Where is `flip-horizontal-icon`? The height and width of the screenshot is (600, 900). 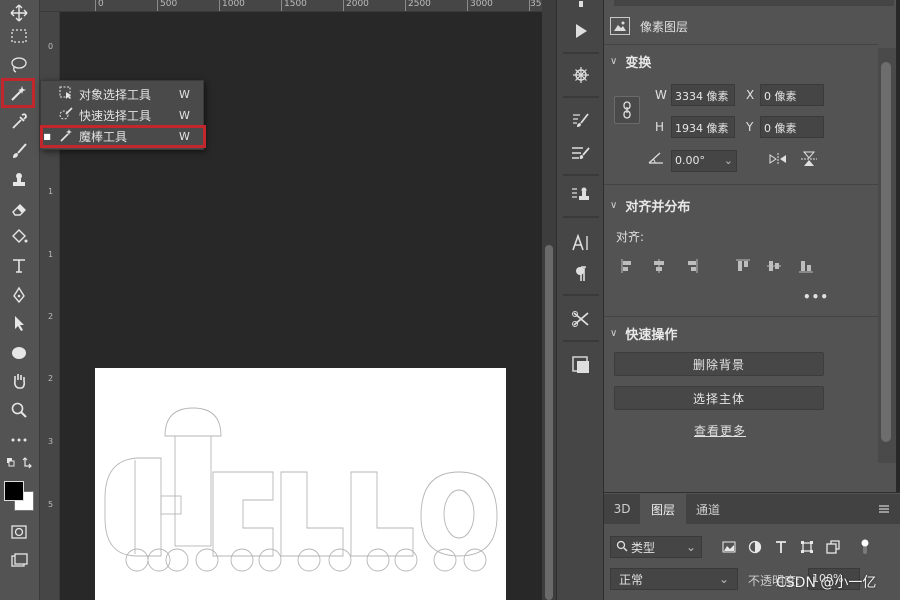
flip-horizontal-icon is located at coordinates (778, 160).